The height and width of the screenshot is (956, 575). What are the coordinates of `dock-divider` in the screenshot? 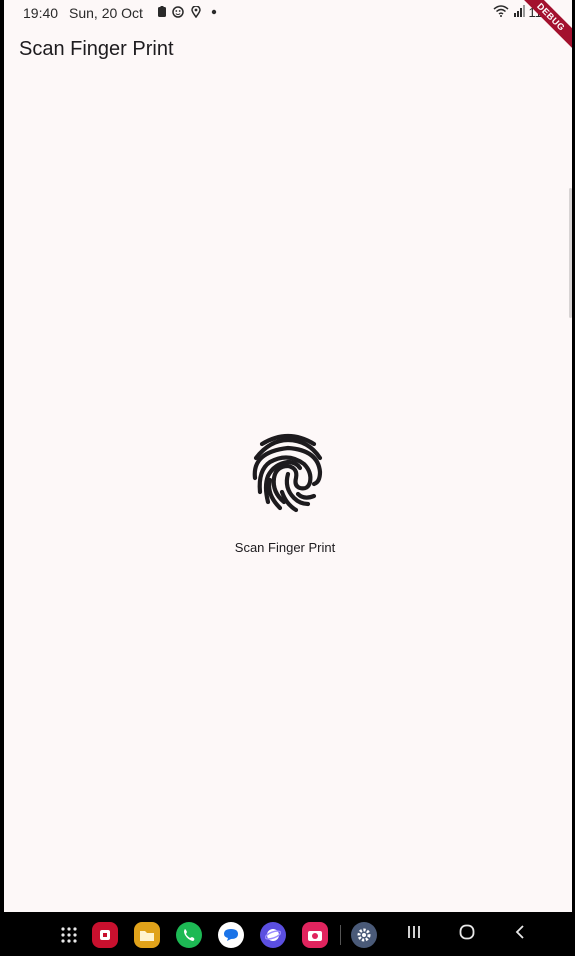 It's located at (340, 935).